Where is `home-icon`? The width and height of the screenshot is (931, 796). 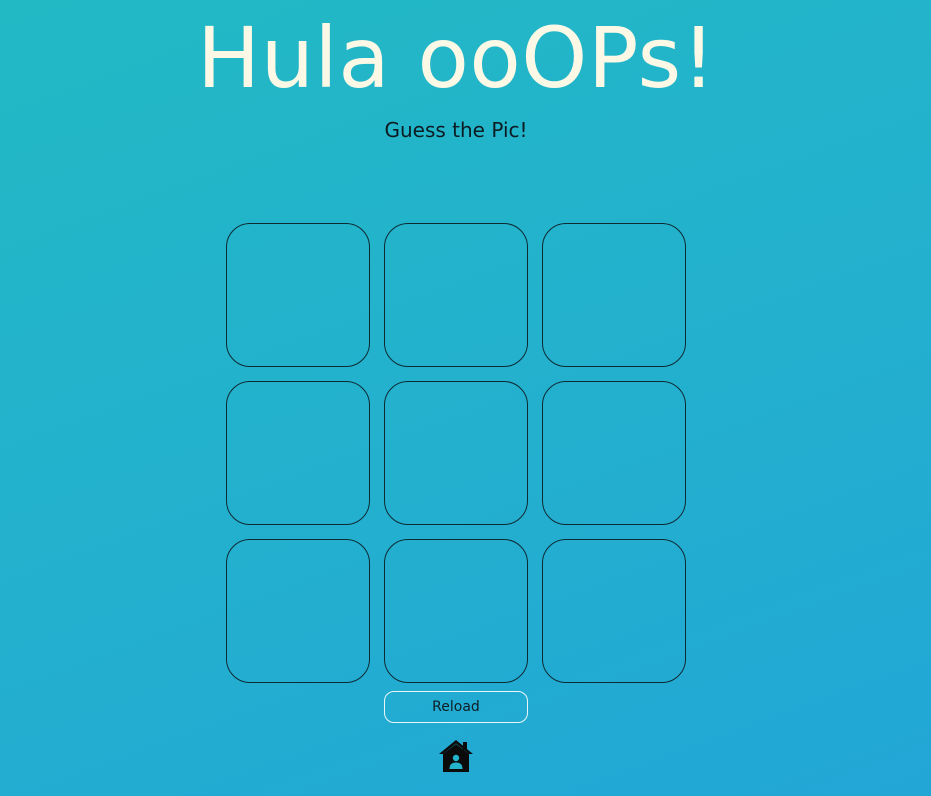 home-icon is located at coordinates (456, 756).